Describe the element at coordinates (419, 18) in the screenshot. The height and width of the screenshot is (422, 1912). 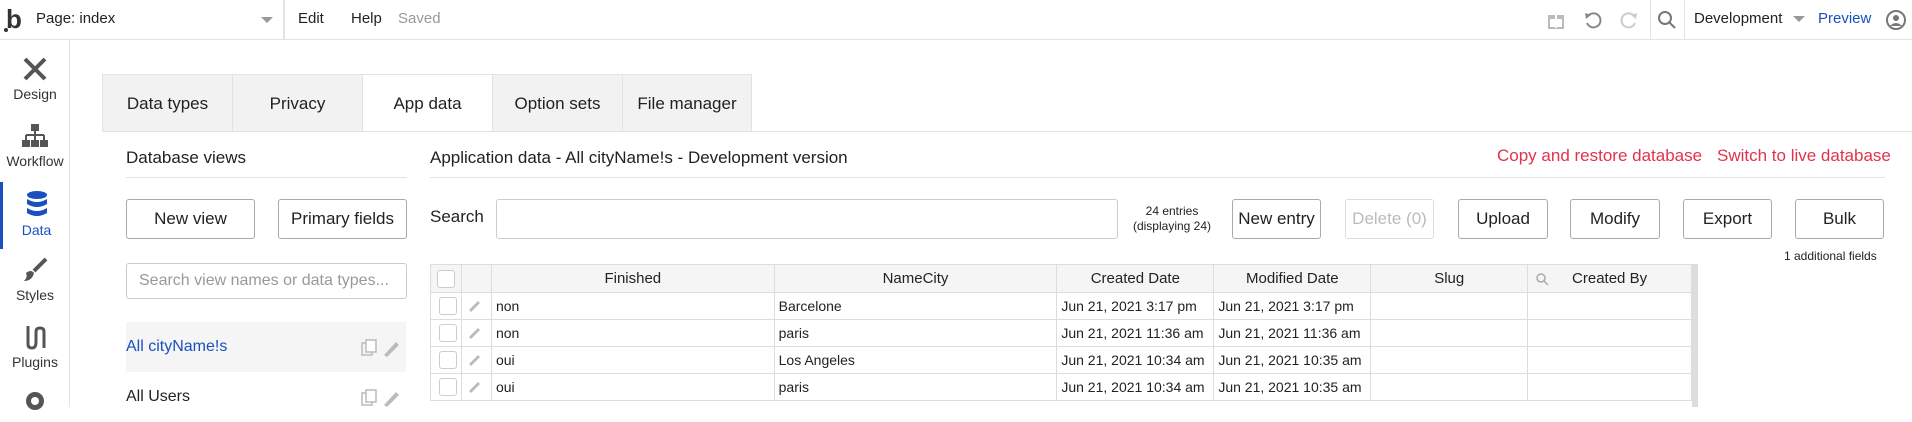
I see `saved-status: Saved` at that location.